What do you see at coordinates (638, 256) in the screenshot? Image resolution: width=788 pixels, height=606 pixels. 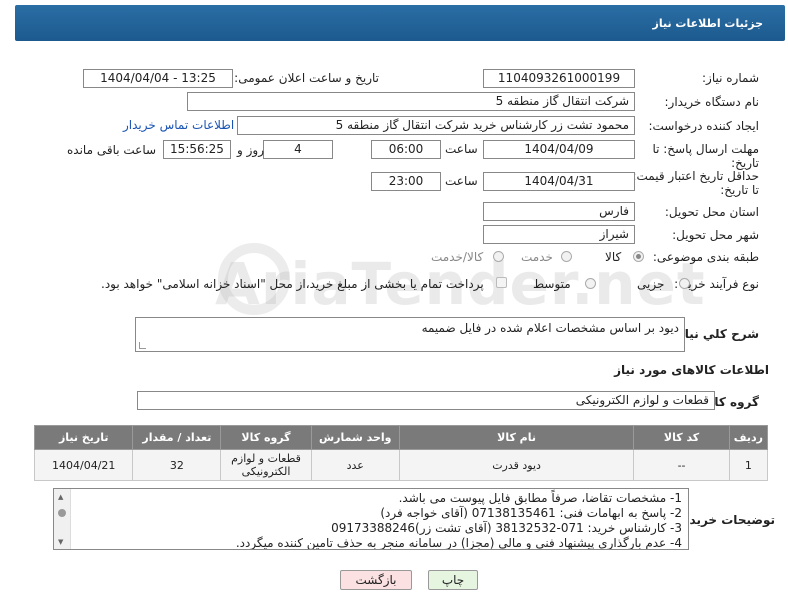 I see `category-radio-goods` at bounding box center [638, 256].